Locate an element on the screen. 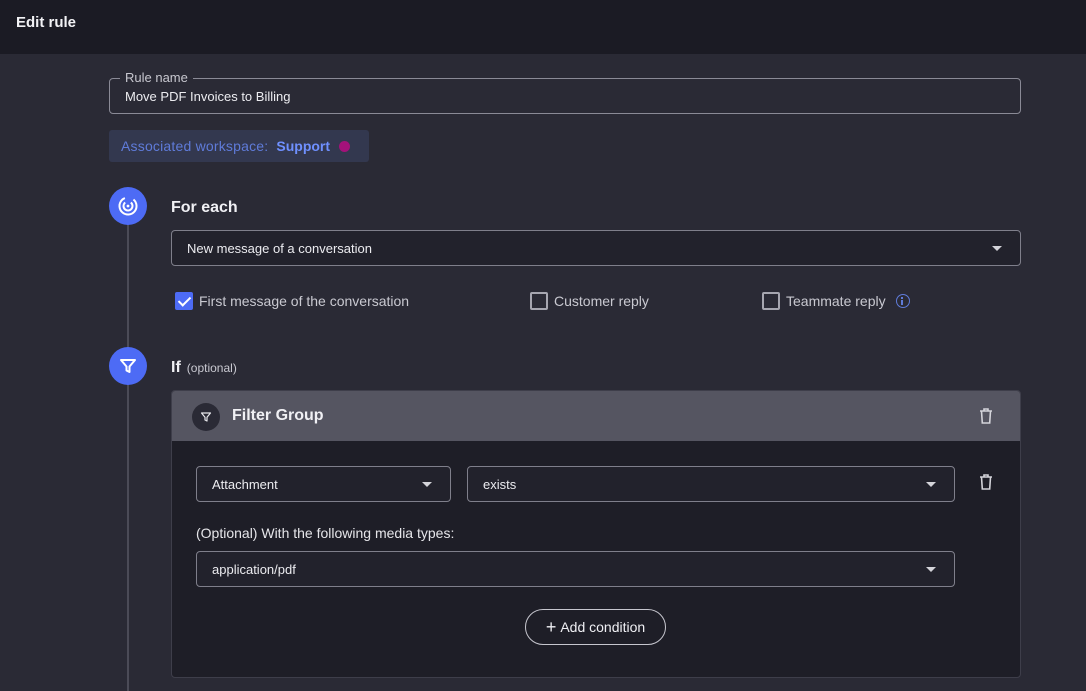 The height and width of the screenshot is (691, 1086). for-each-step-icon is located at coordinates (128, 206).